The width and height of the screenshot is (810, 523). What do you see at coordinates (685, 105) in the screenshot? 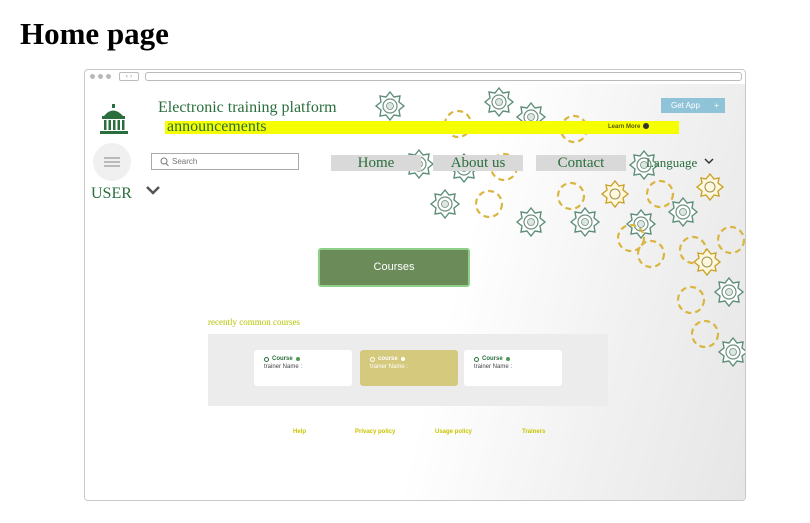
I see `get-app-label: Get App` at bounding box center [685, 105].